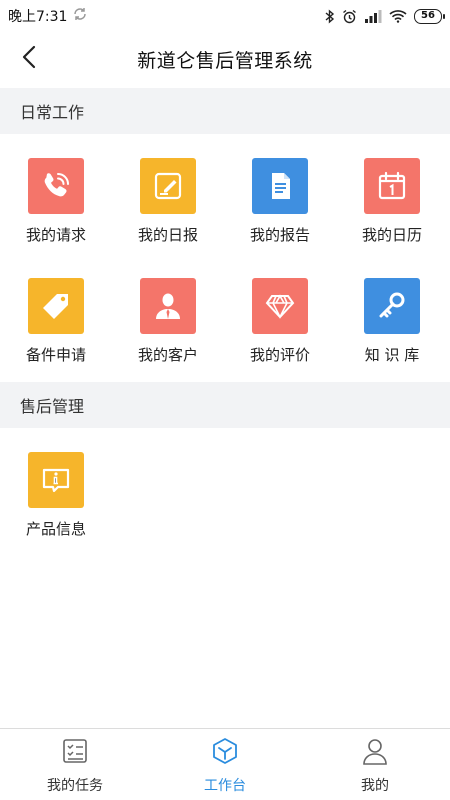 The image size is (450, 800). I want to click on grid-item-product-info: 产品信息, so click(56, 491).